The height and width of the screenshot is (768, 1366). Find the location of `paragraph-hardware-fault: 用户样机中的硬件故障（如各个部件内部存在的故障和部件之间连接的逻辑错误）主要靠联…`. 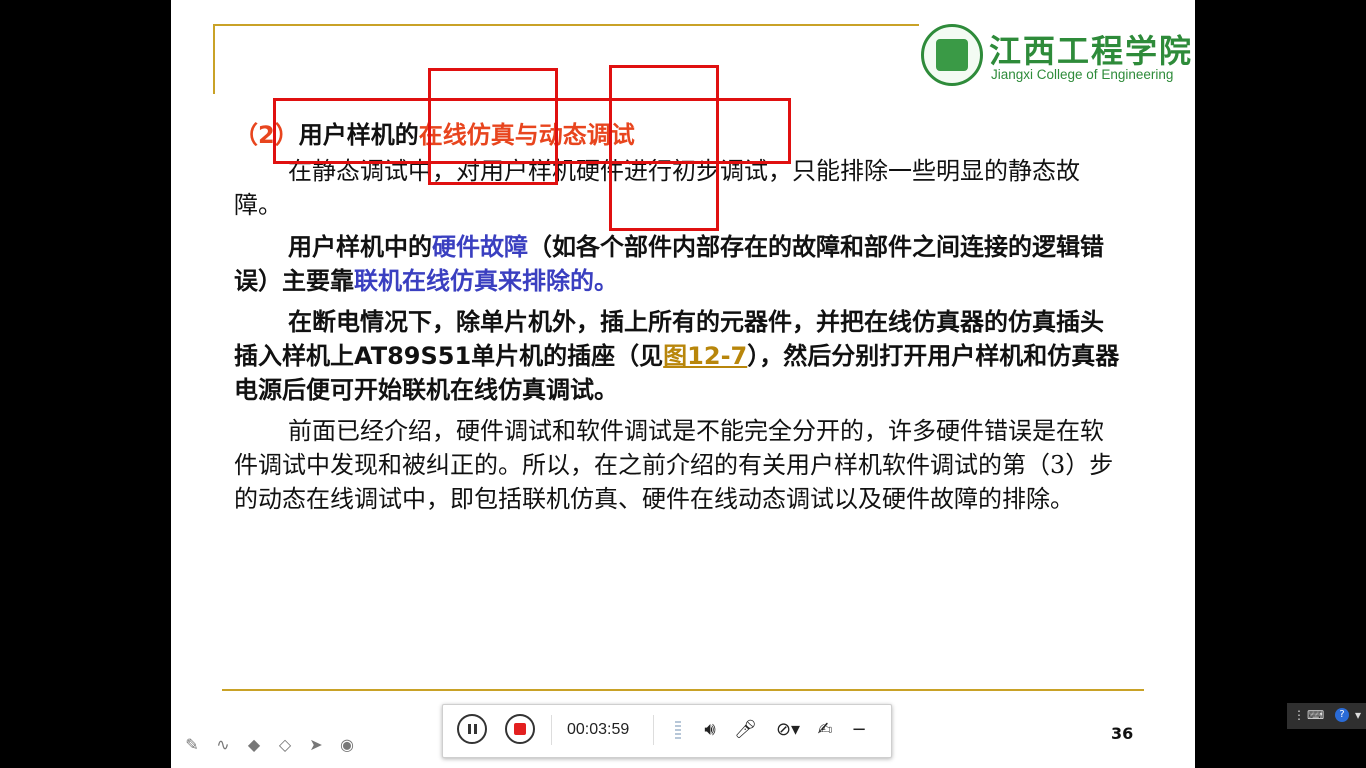

paragraph-hardware-fault: 用户样机中的硬件故障（如各个部件内部存在的故障和部件之间连接的逻辑错误）主要靠联… is located at coordinates (679, 264).